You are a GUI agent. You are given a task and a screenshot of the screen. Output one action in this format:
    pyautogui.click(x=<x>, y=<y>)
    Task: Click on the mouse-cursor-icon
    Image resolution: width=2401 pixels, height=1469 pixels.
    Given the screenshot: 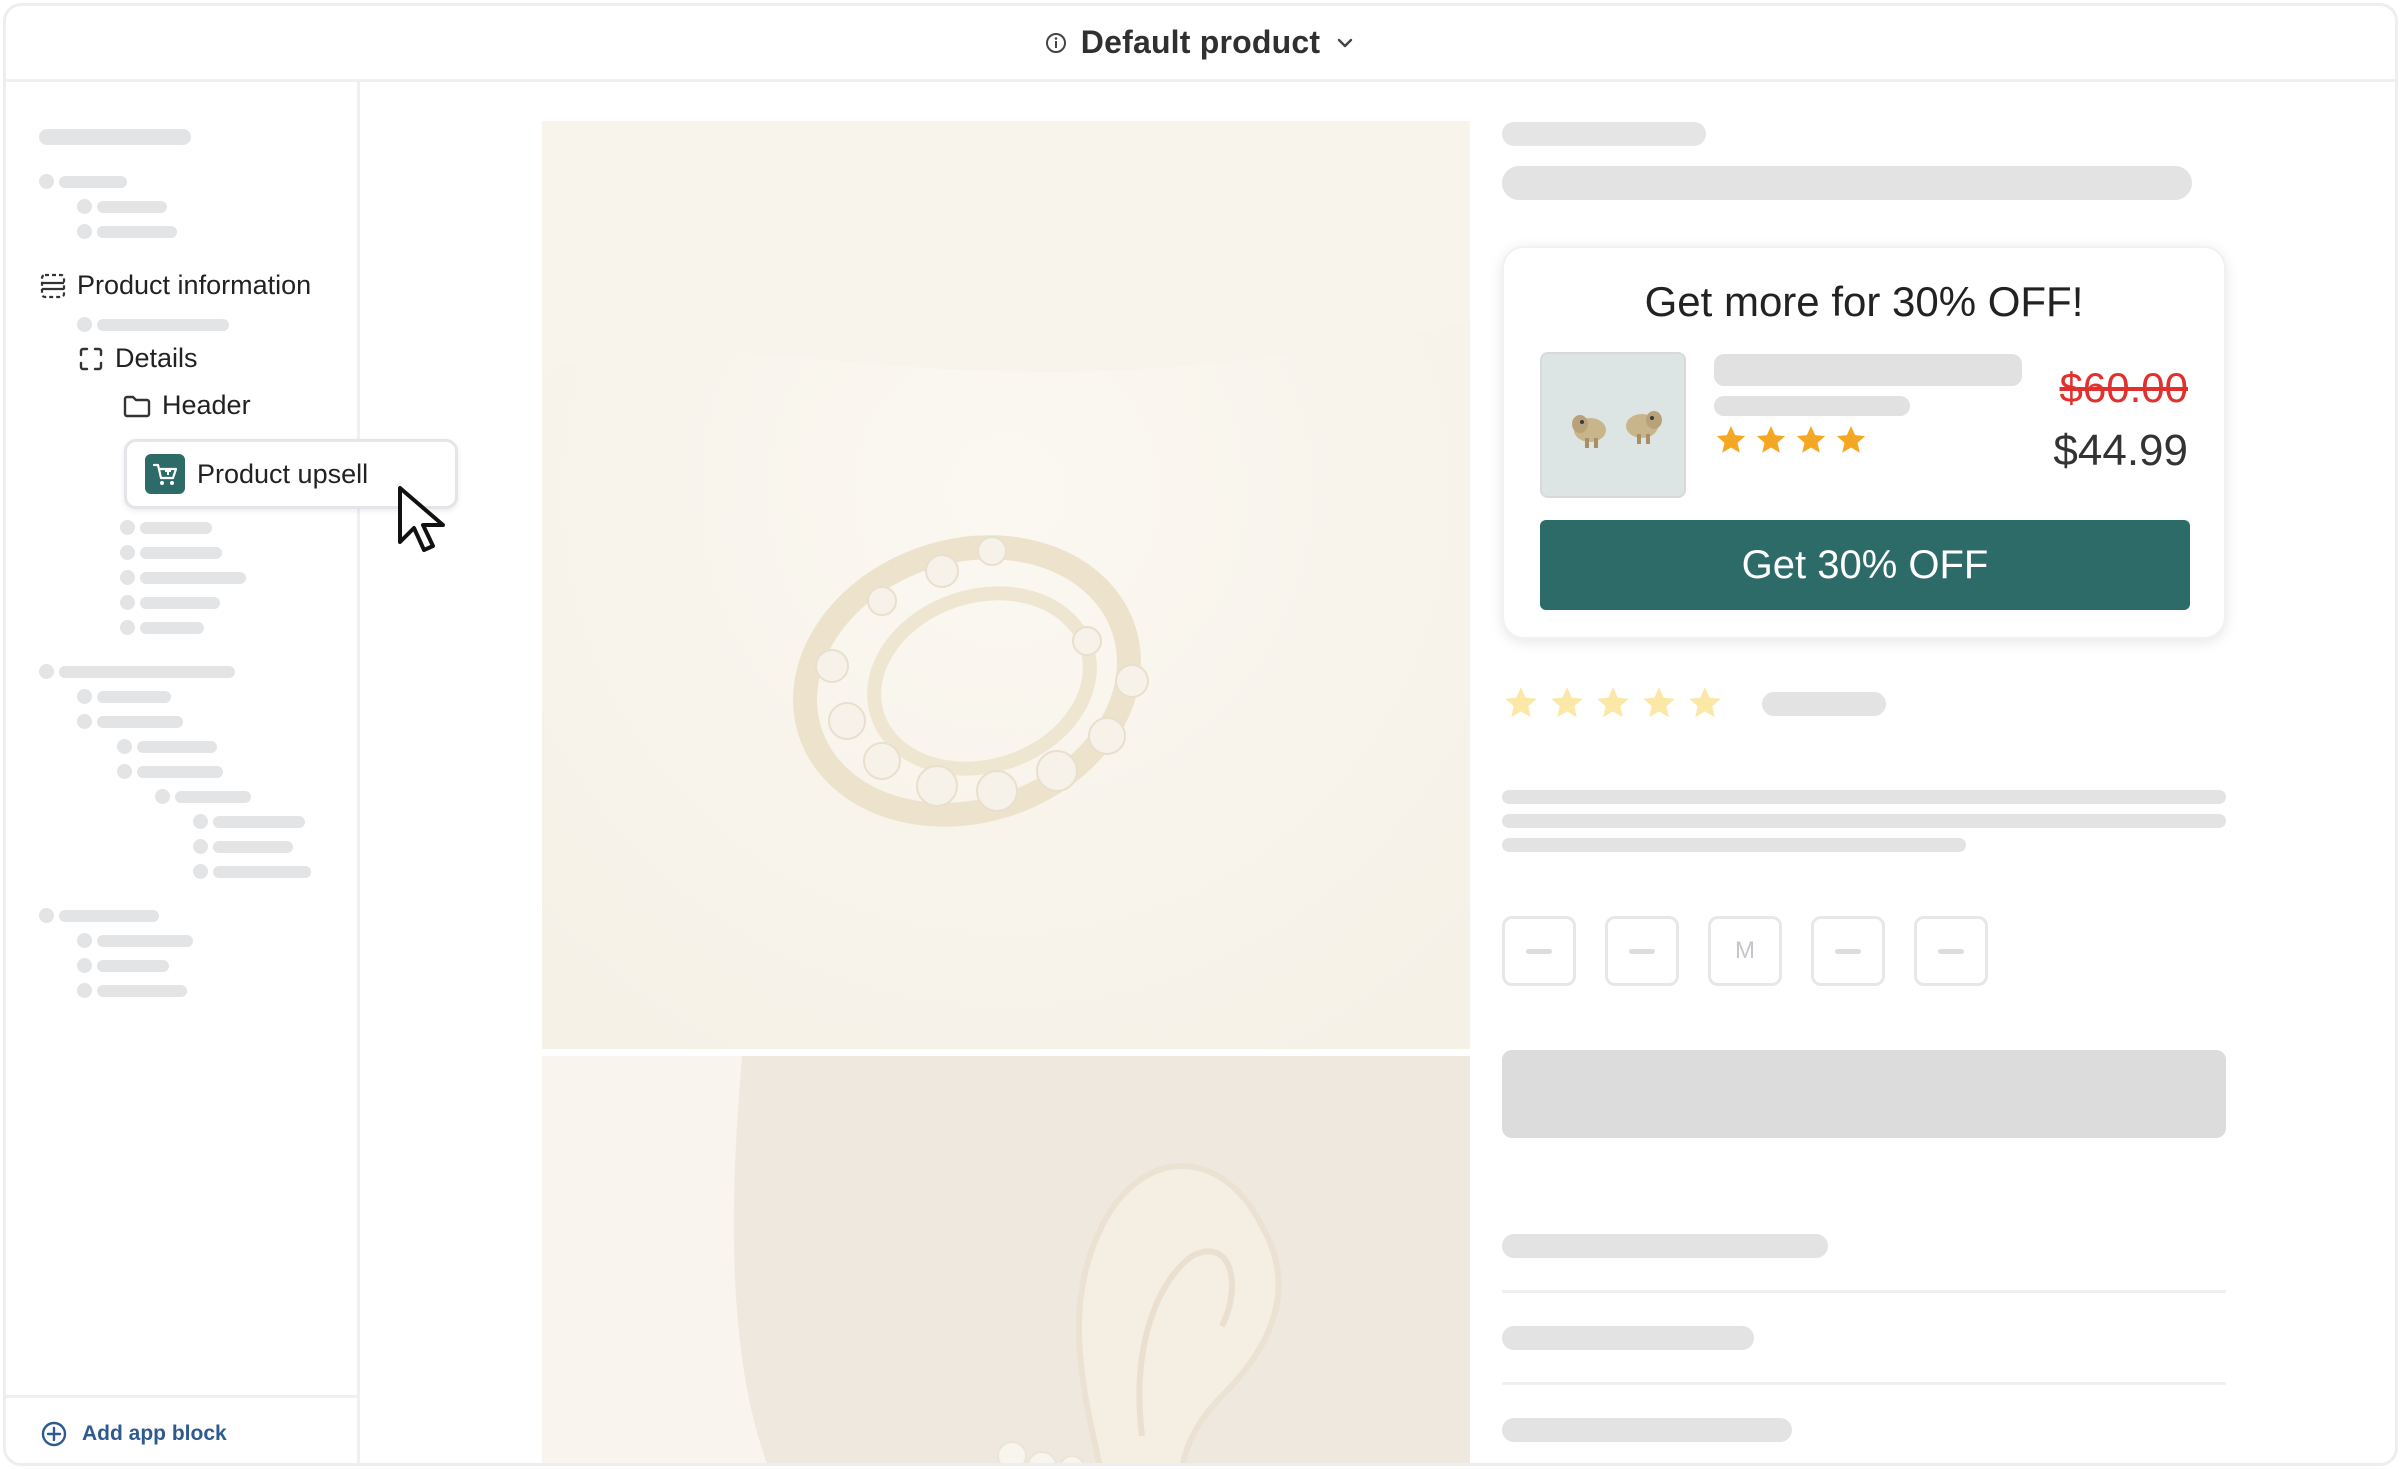 What is the action you would take?
    pyautogui.click(x=421, y=519)
    